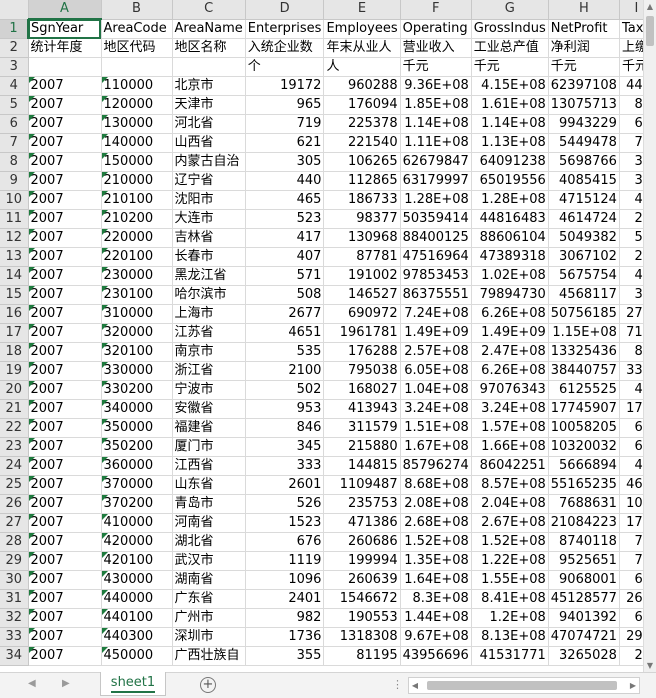  What do you see at coordinates (510, 352) in the screenshot?
I see `grid-cell: 2.47E+08` at bounding box center [510, 352].